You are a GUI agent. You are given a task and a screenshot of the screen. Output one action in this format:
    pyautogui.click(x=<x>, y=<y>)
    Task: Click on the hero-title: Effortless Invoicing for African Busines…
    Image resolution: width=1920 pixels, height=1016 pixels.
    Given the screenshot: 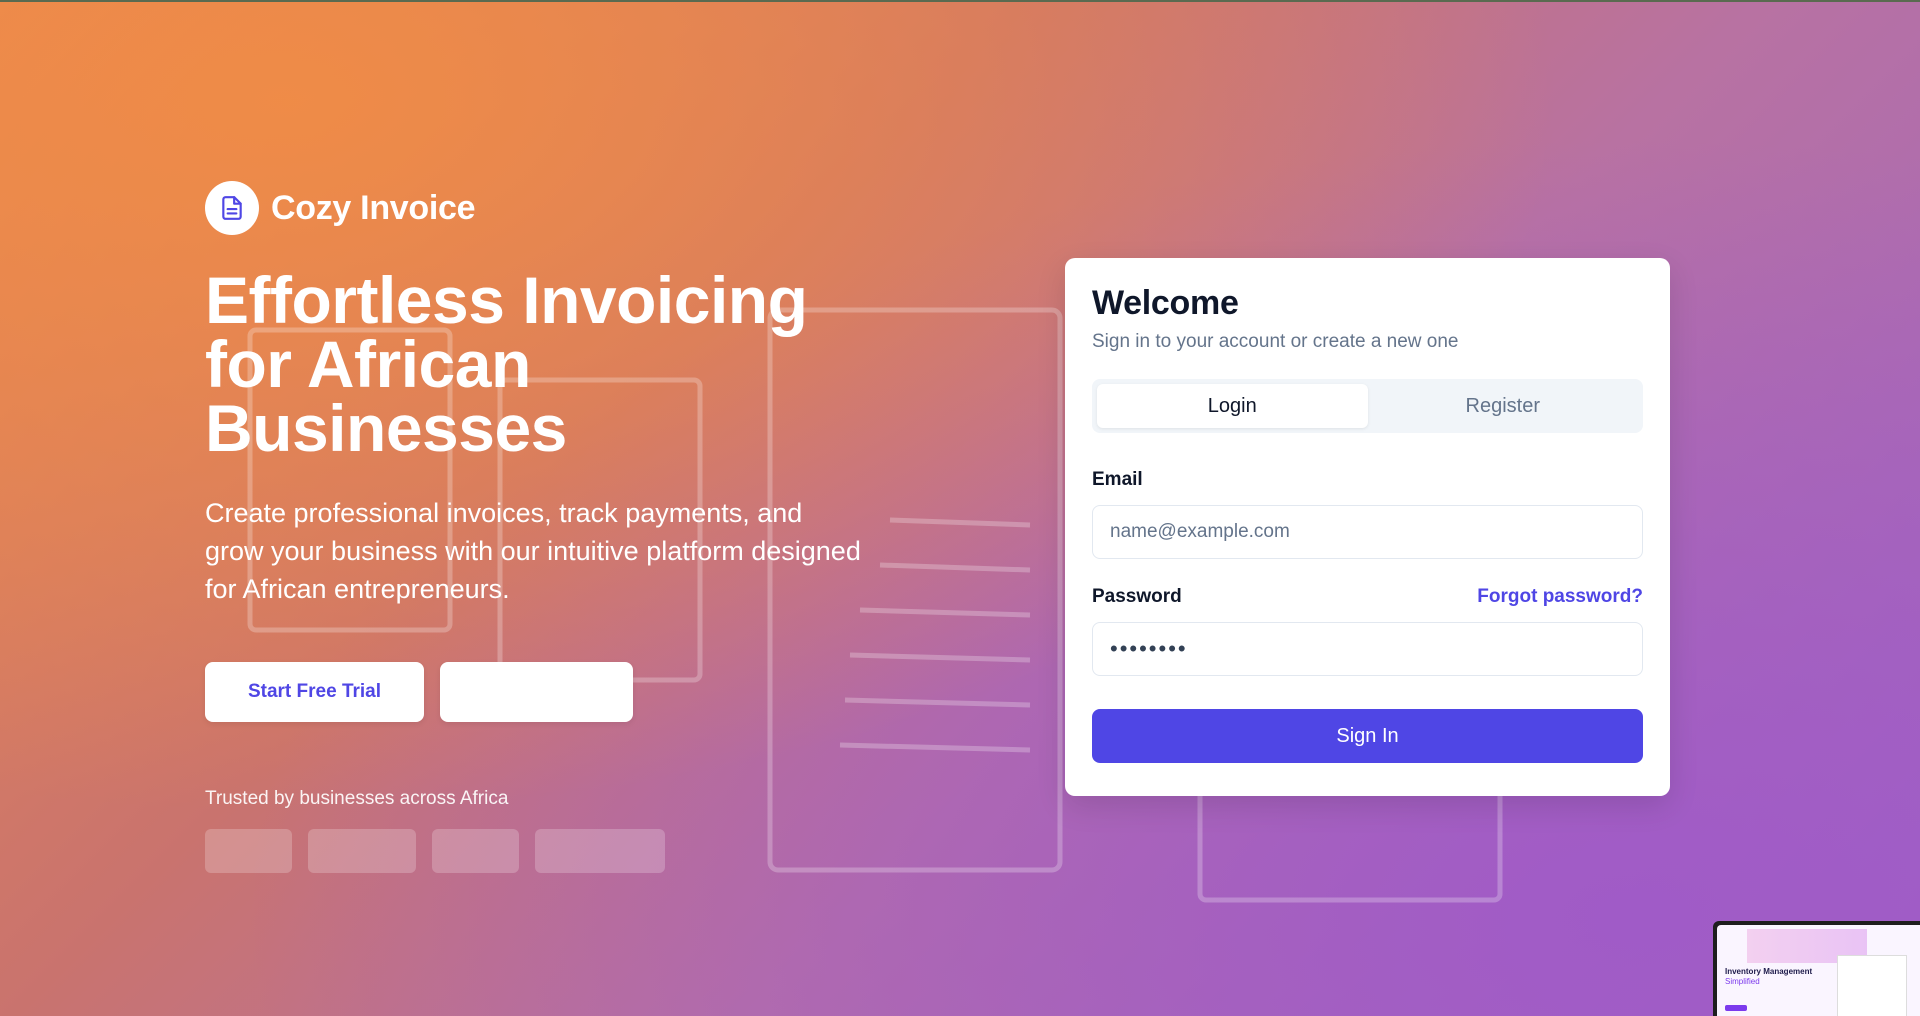 What is the action you would take?
    pyautogui.click(x=506, y=364)
    